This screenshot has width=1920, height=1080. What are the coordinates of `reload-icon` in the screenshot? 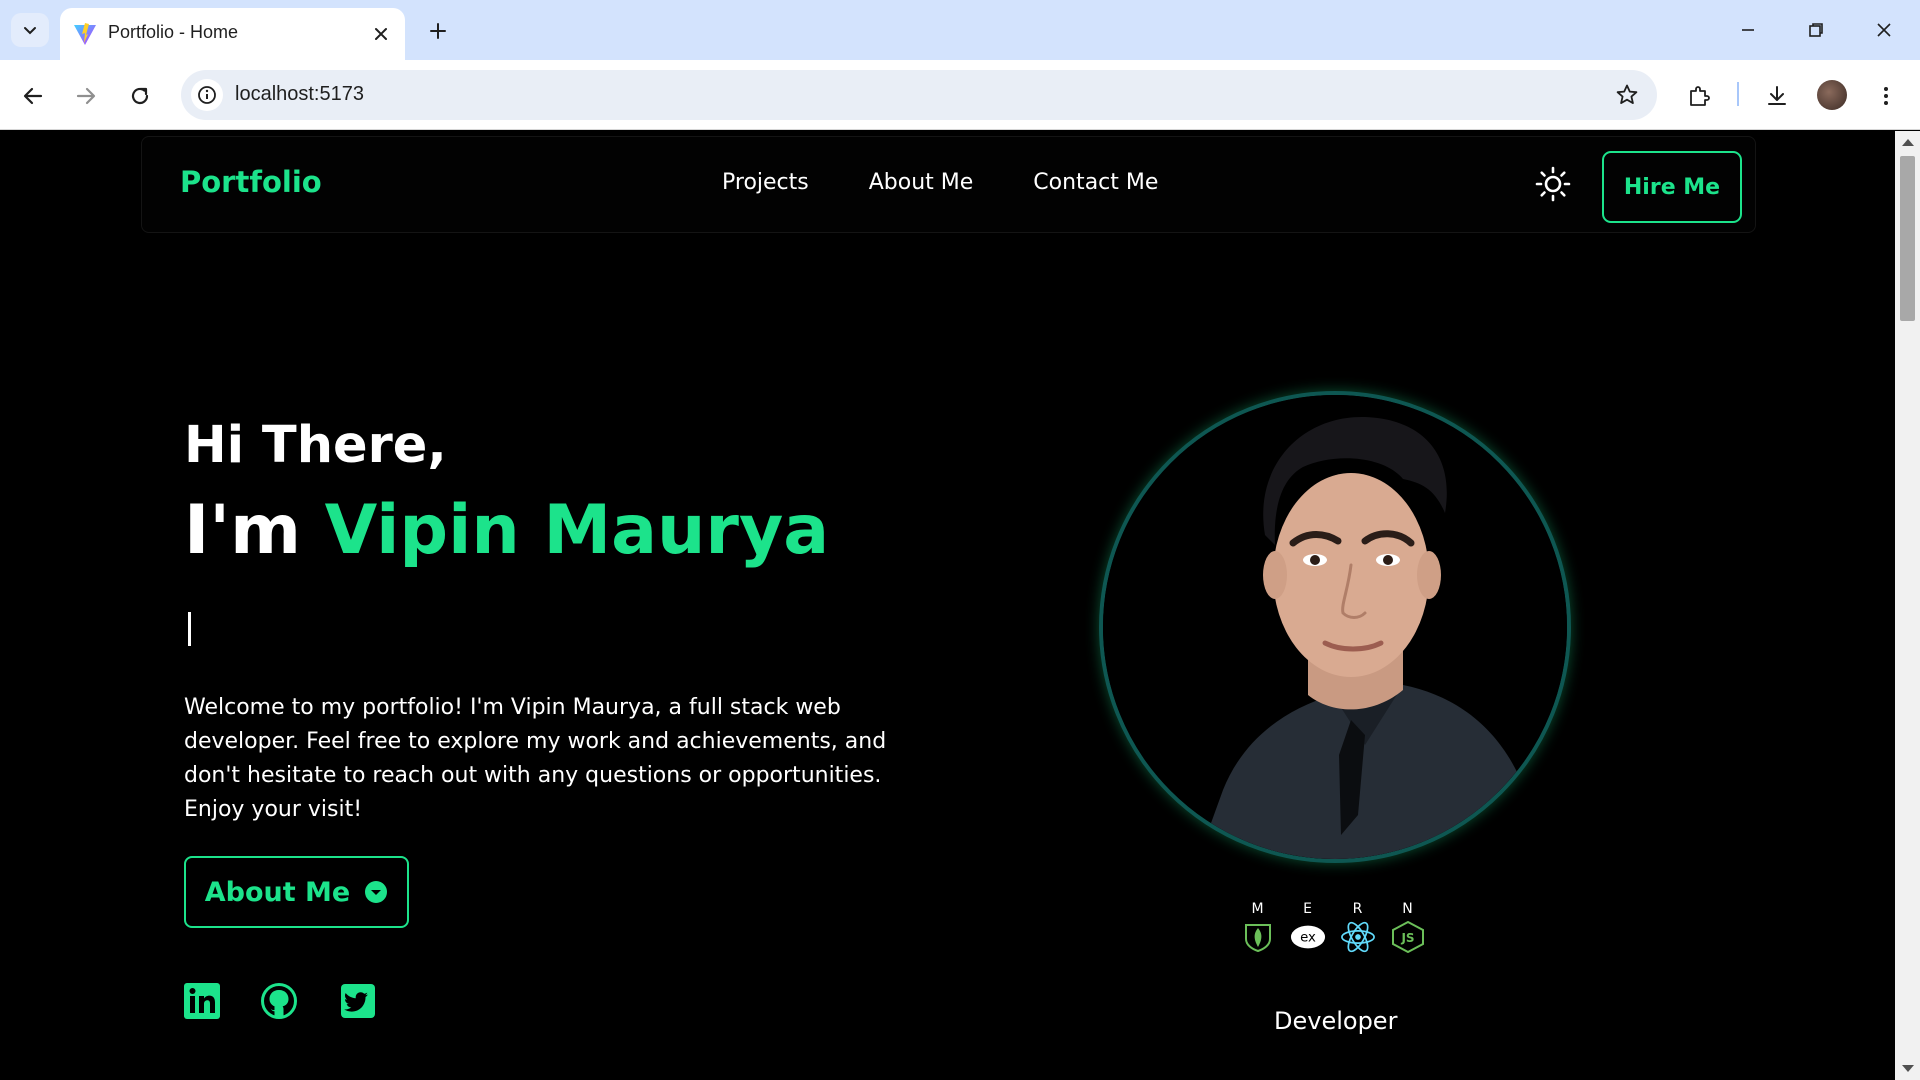 It's located at (140, 96).